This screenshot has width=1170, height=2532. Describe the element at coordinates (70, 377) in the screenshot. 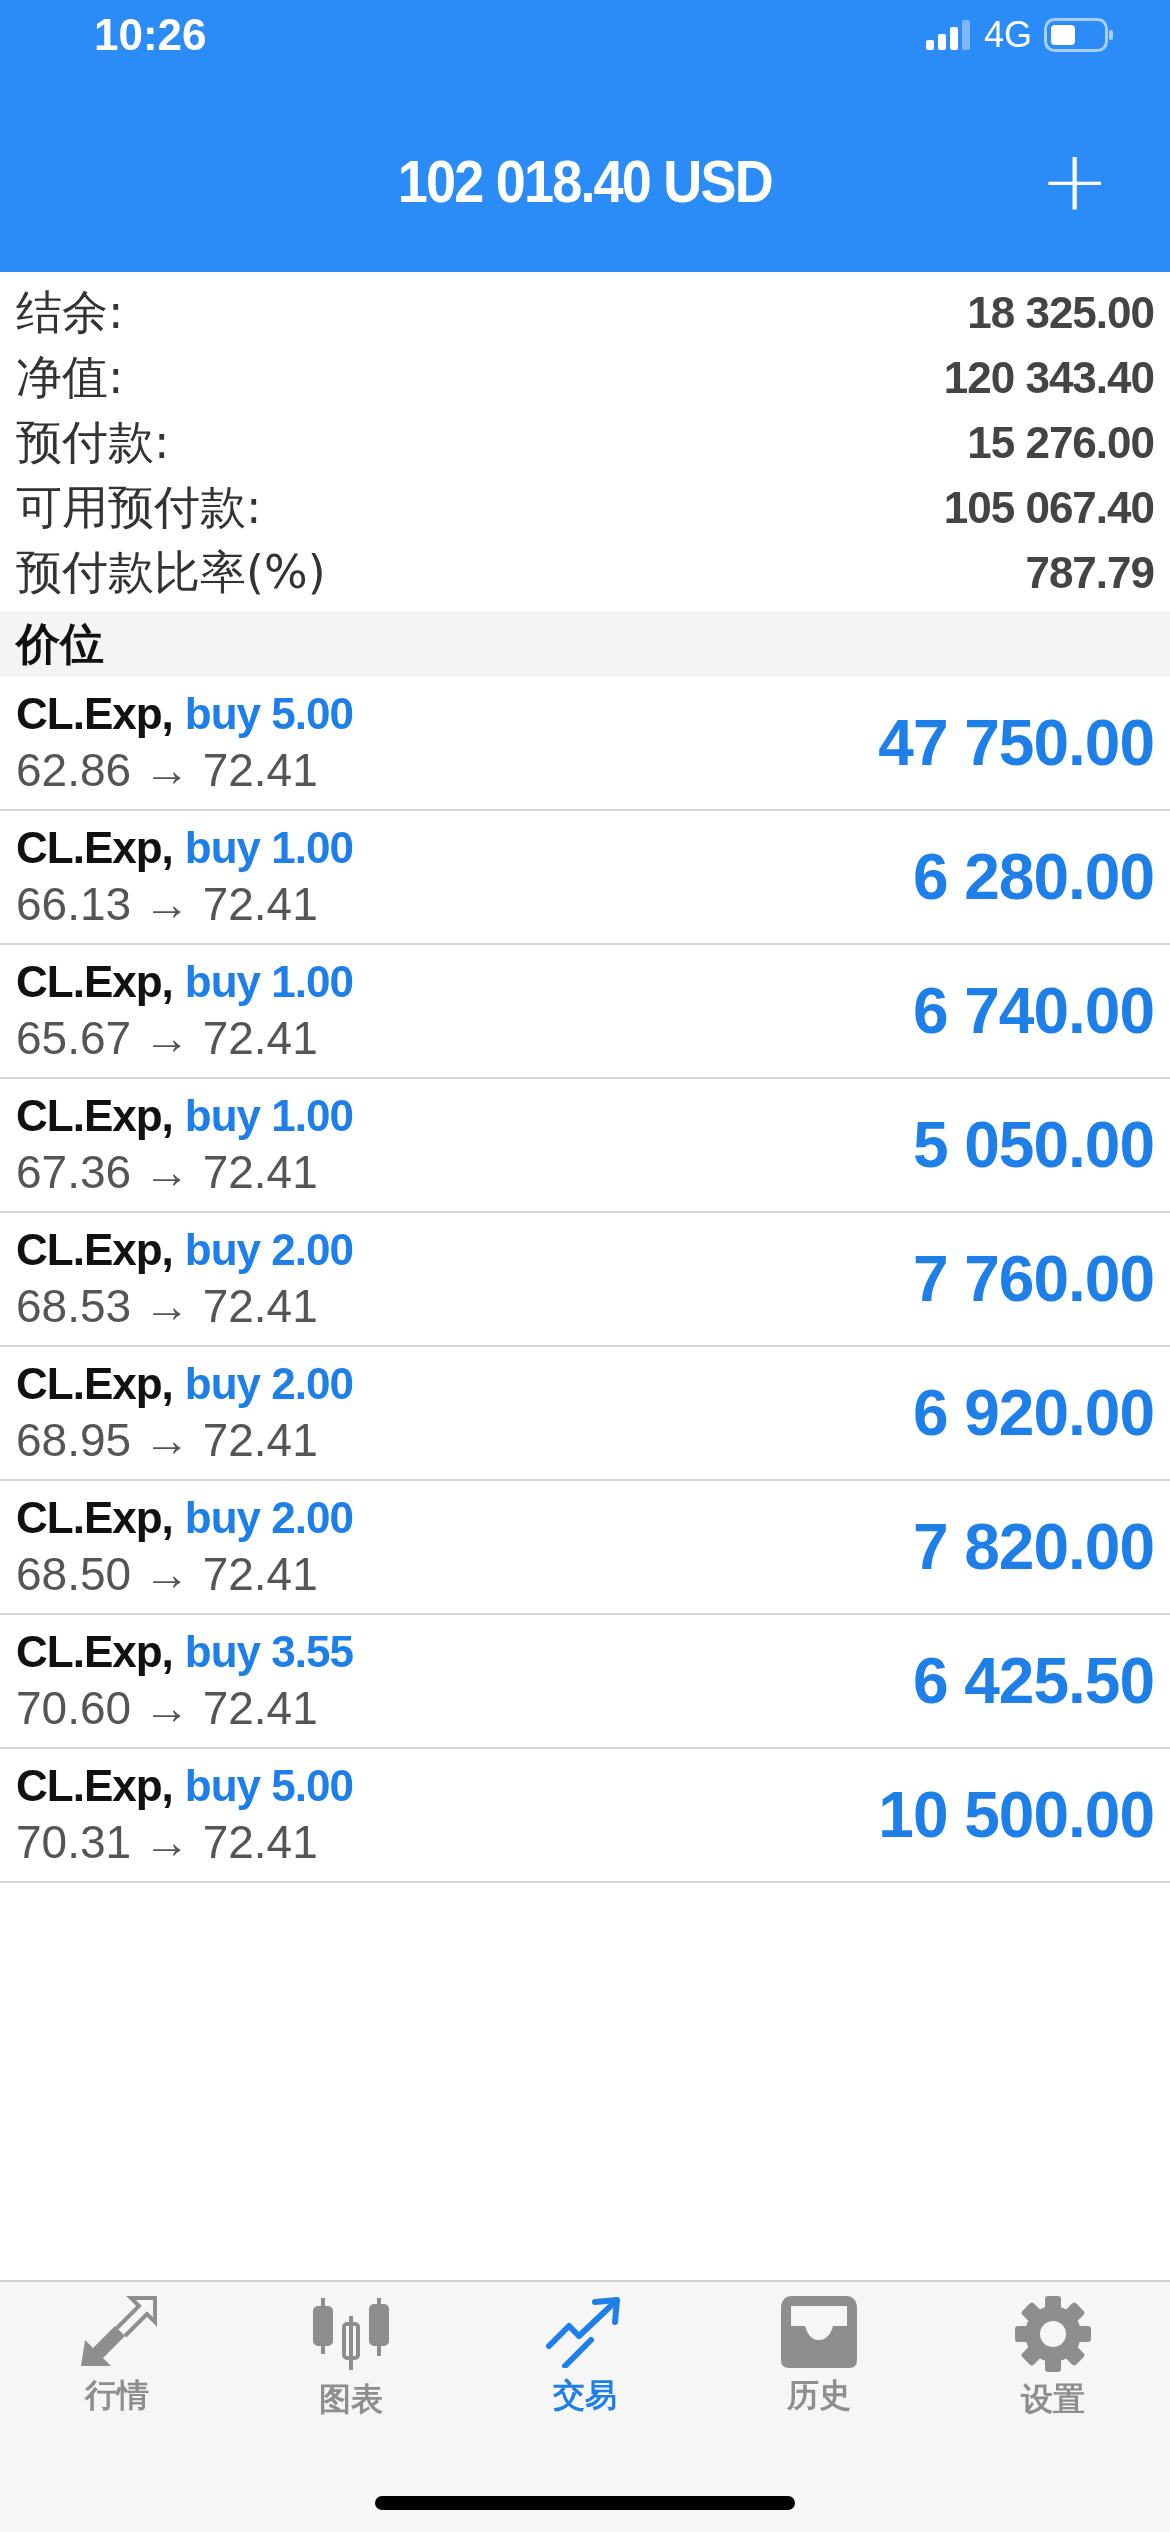

I see `summary-label: 净值:` at that location.